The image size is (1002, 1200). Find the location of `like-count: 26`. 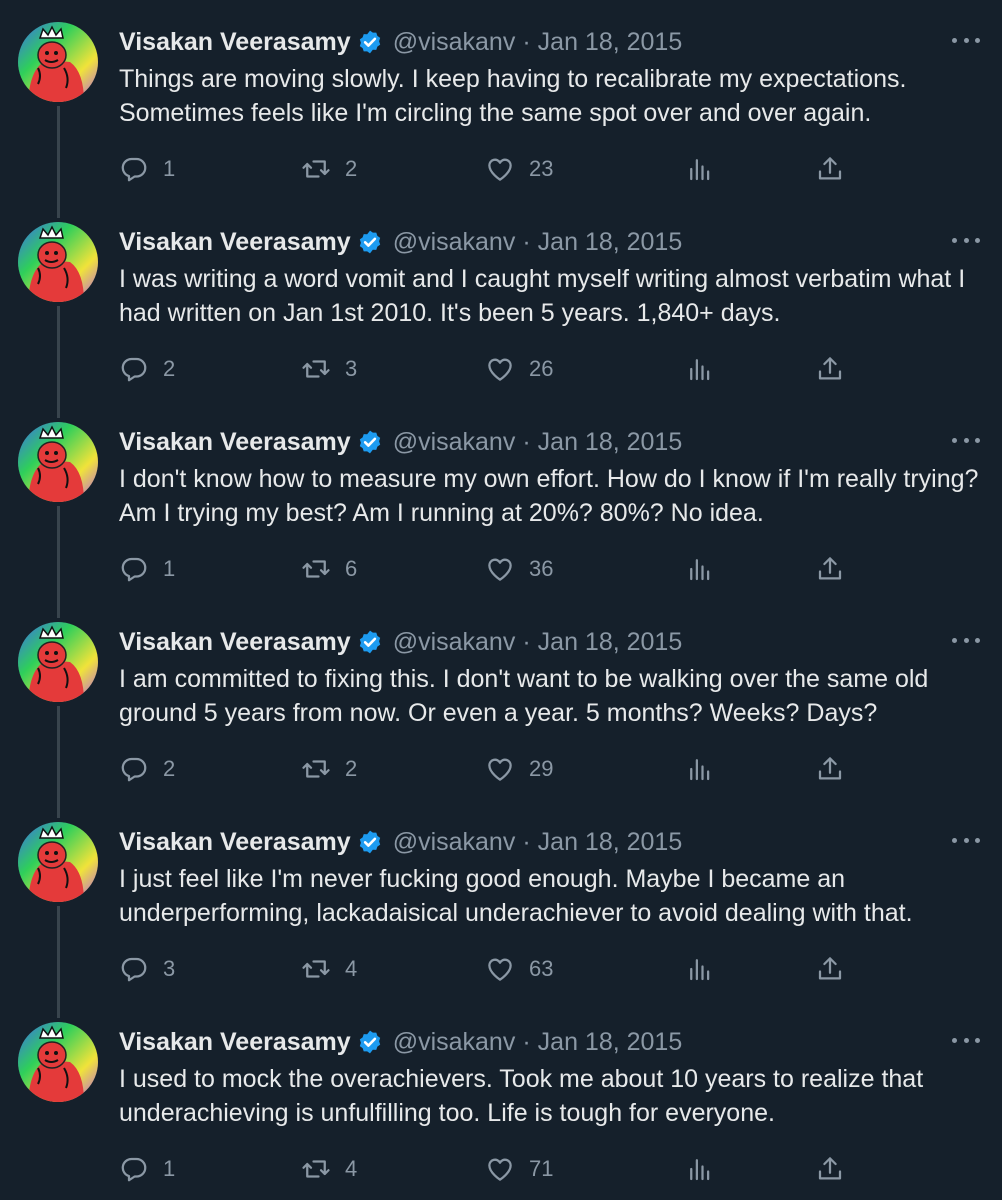

like-count: 26 is located at coordinates (541, 368).